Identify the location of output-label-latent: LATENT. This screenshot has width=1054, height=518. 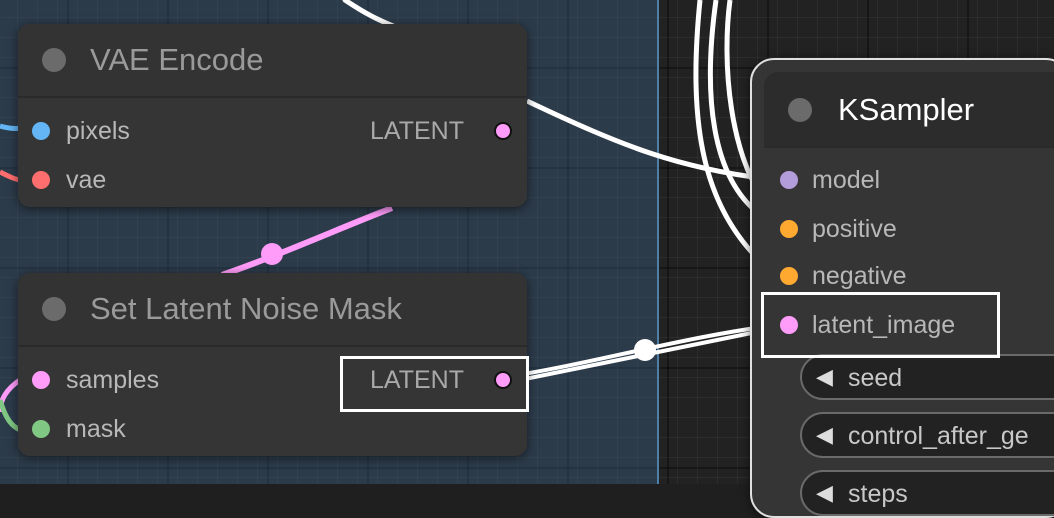
(417, 131).